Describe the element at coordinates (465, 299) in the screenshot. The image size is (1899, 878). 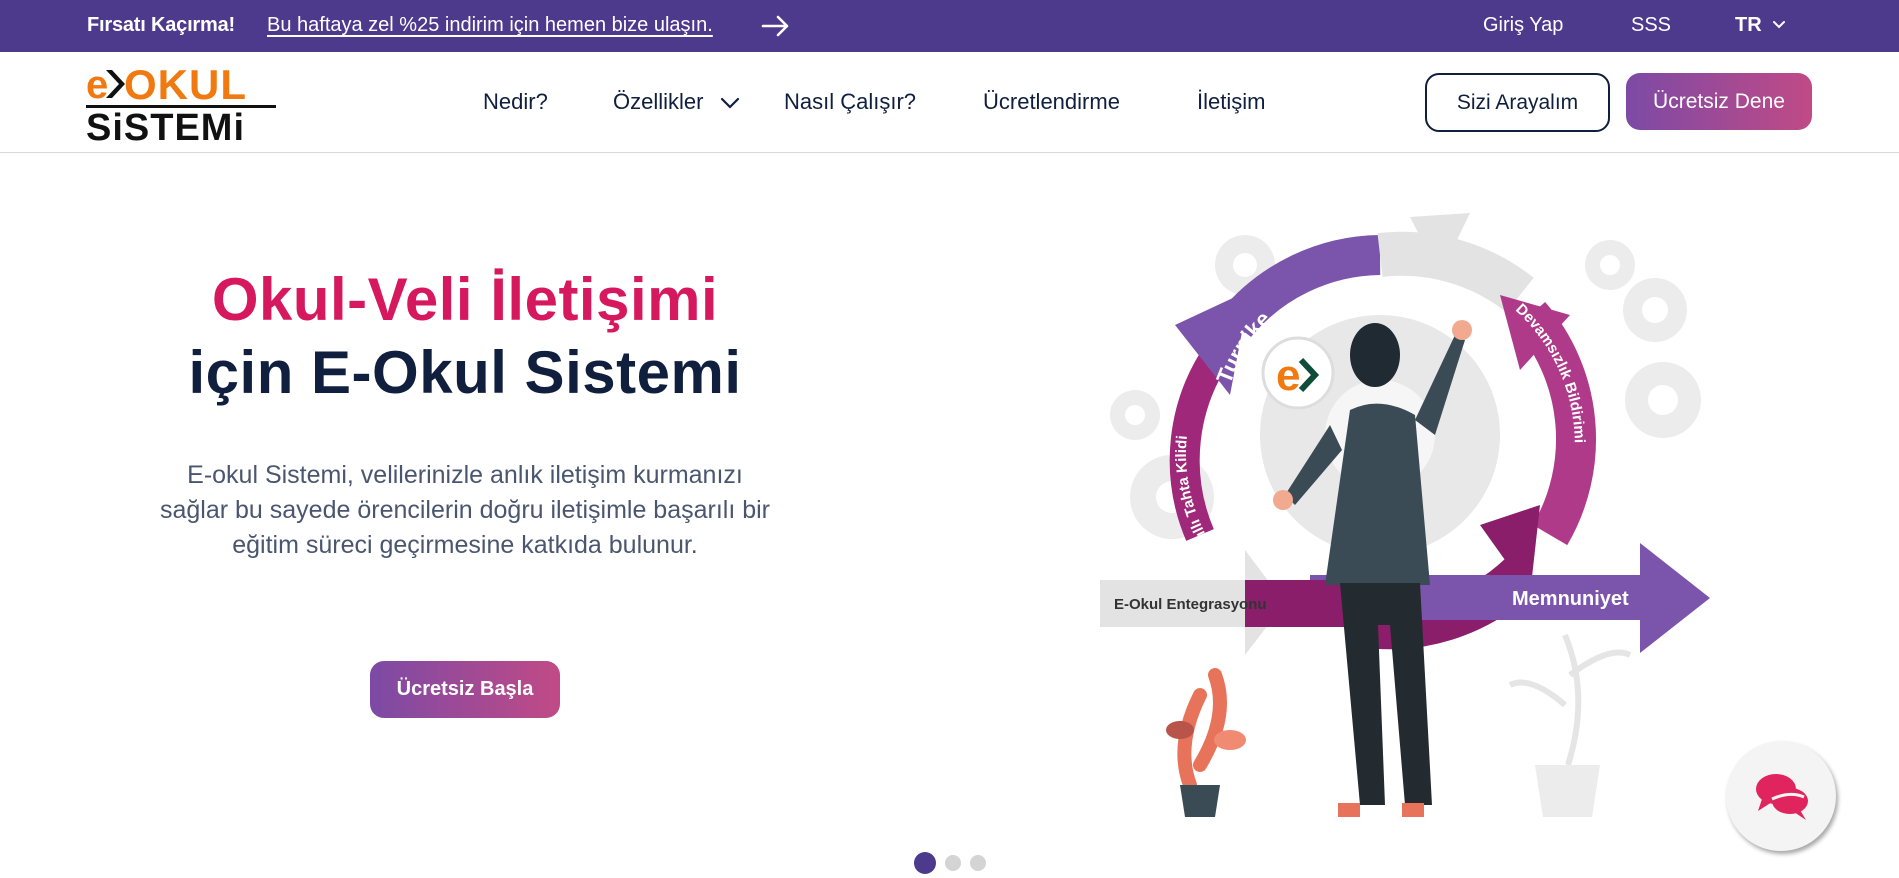
I see `hero-title-line1: Okul-Veli İletişimi` at that location.